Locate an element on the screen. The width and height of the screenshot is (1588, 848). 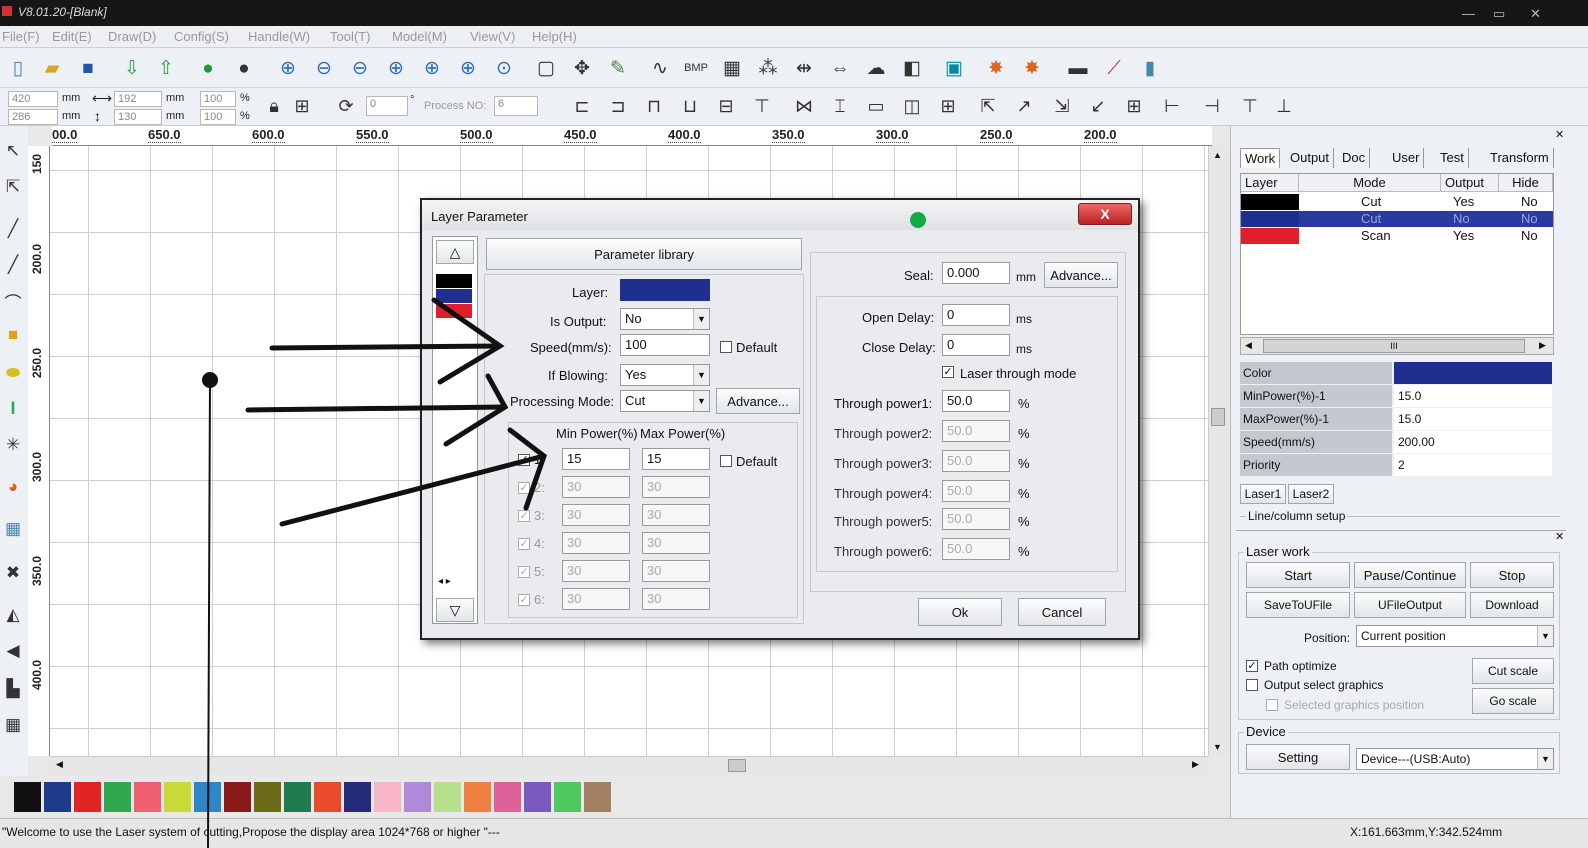
text-tool-icon: 𝐈 is located at coordinates (13, 409).